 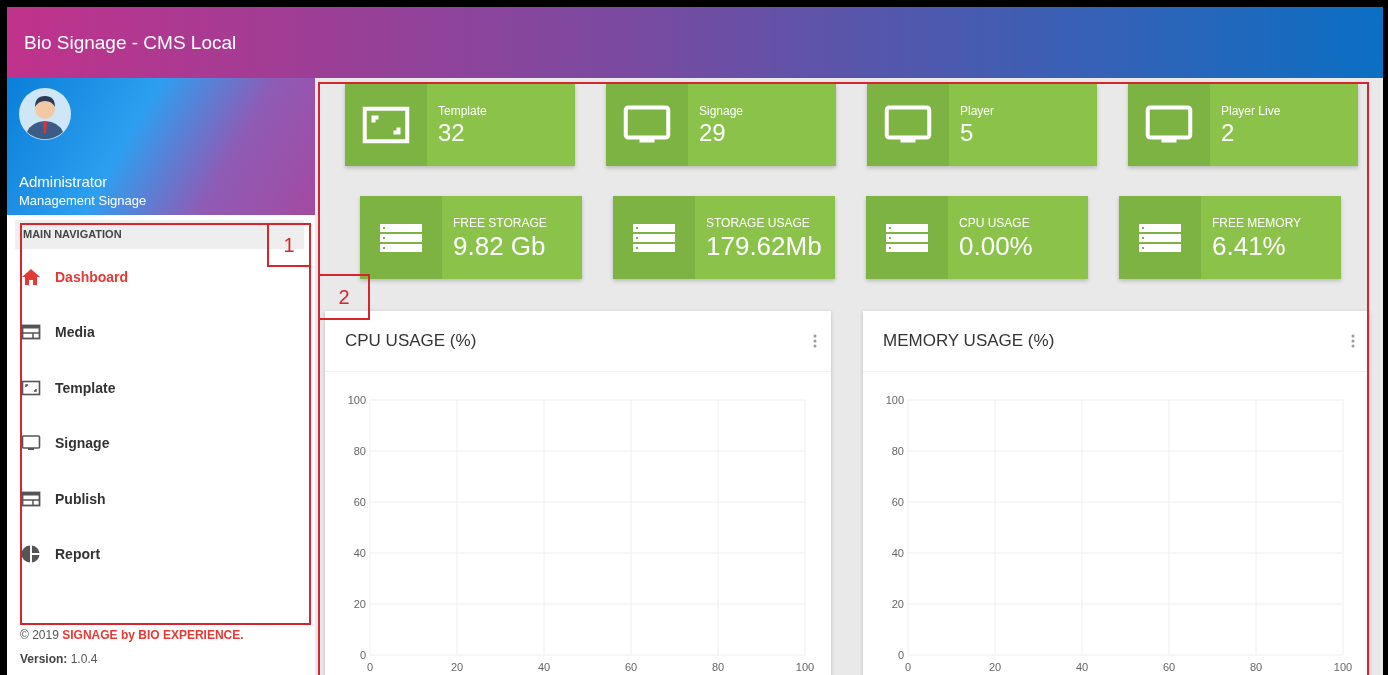 I want to click on stat-label: Signage, so click(x=721, y=111).